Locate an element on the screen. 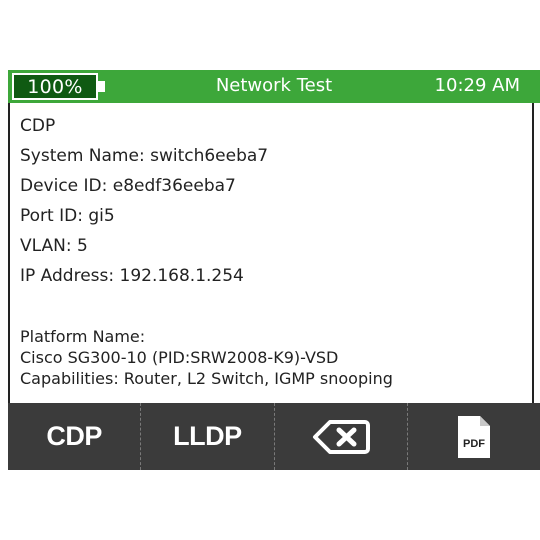  pdf-icon: PDF is located at coordinates (473, 436).